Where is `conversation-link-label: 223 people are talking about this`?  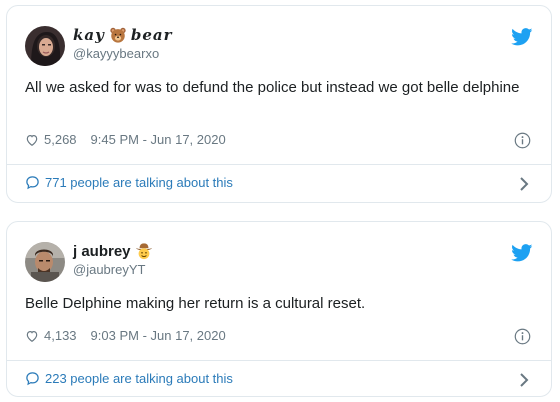 conversation-link-label: 223 people are talking about this is located at coordinates (139, 378).